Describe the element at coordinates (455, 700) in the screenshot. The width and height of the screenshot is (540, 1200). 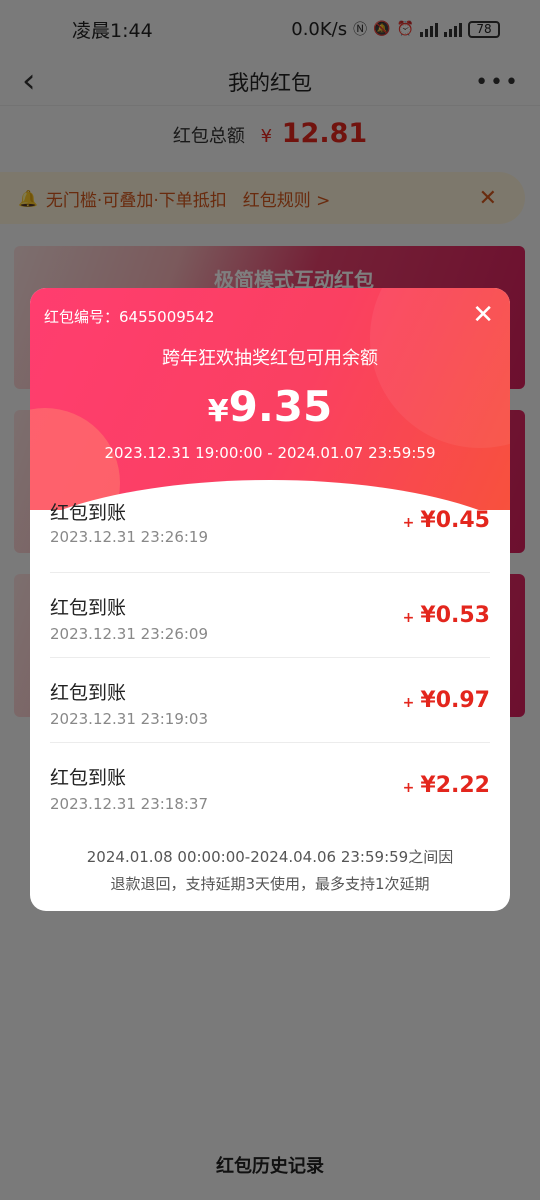
I see `record-amount-value: ¥0.97` at that location.